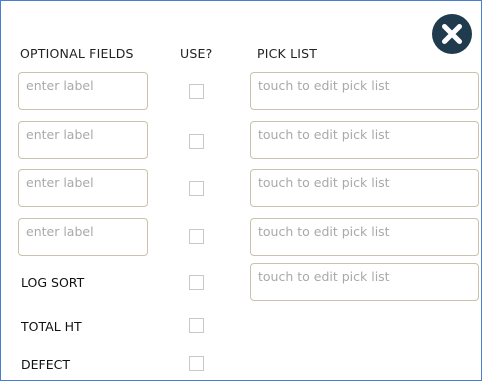 This screenshot has height=383, width=484. I want to click on optional-field-1-pick-list: touch to edit pick list, so click(364, 91).